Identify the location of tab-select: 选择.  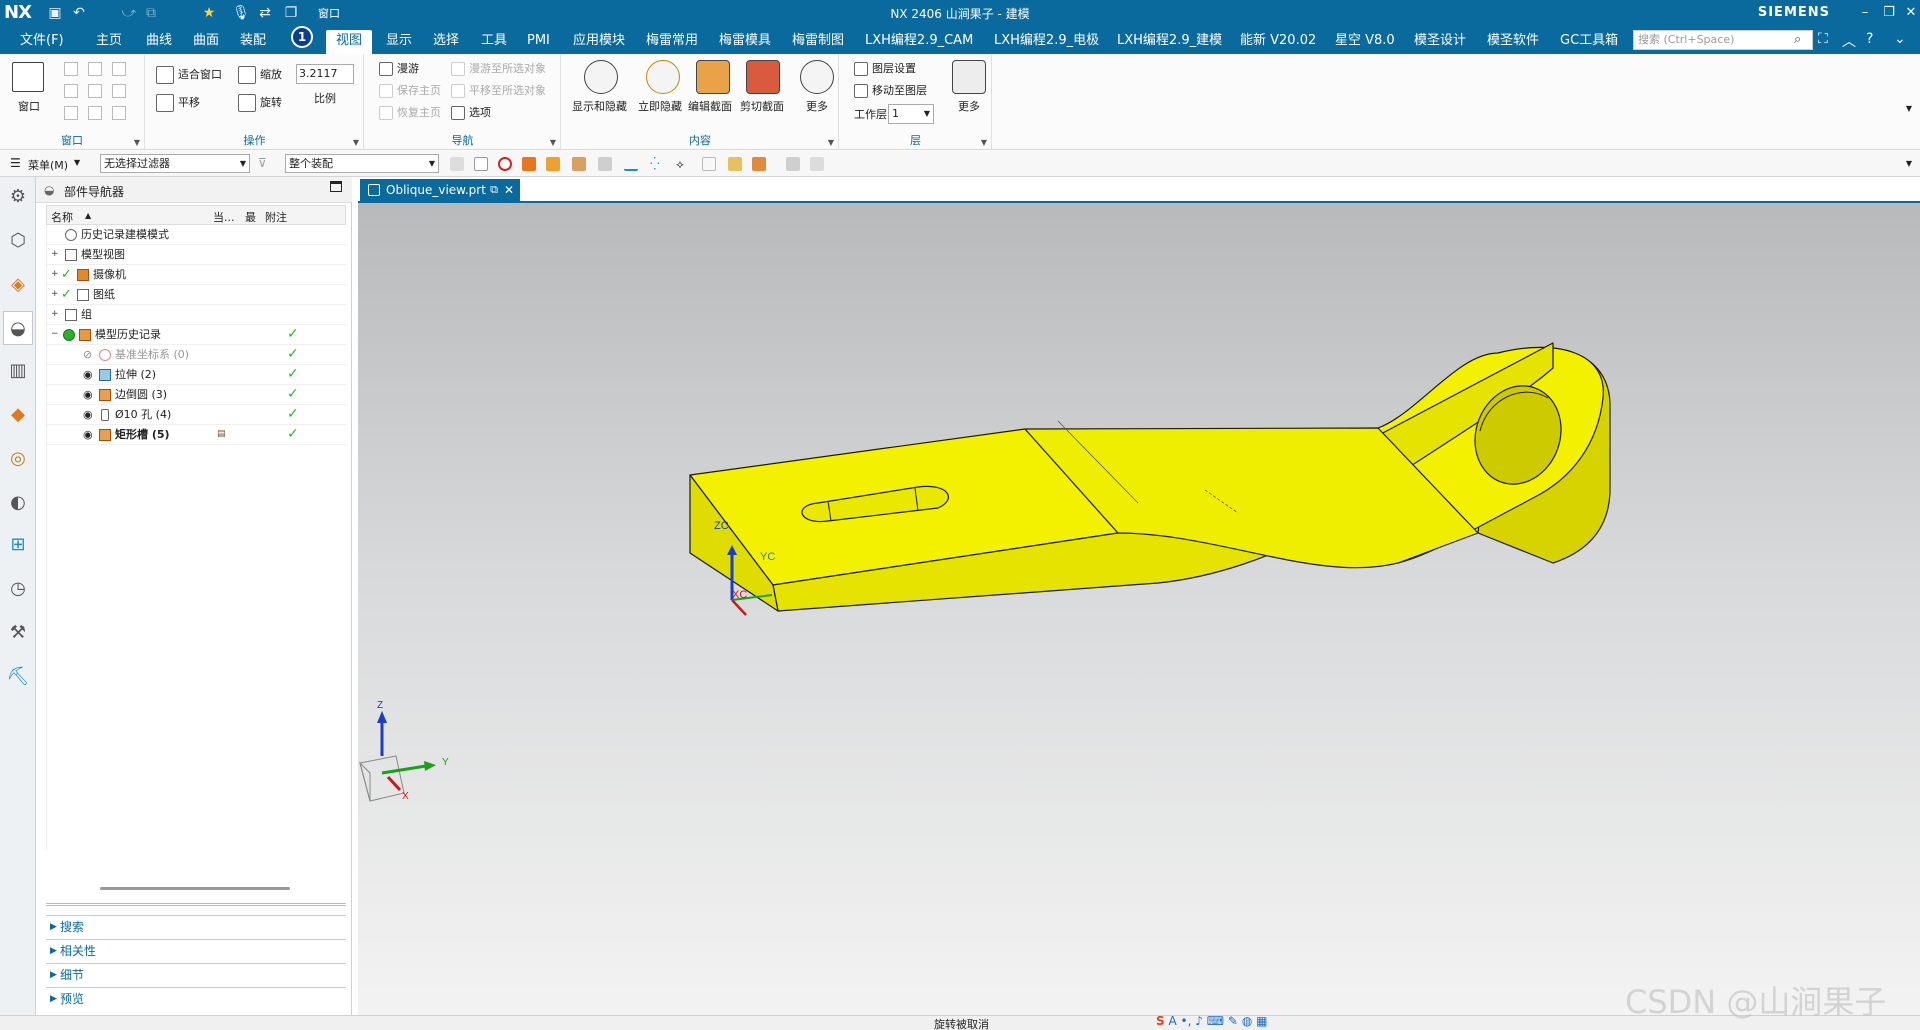
(446, 42).